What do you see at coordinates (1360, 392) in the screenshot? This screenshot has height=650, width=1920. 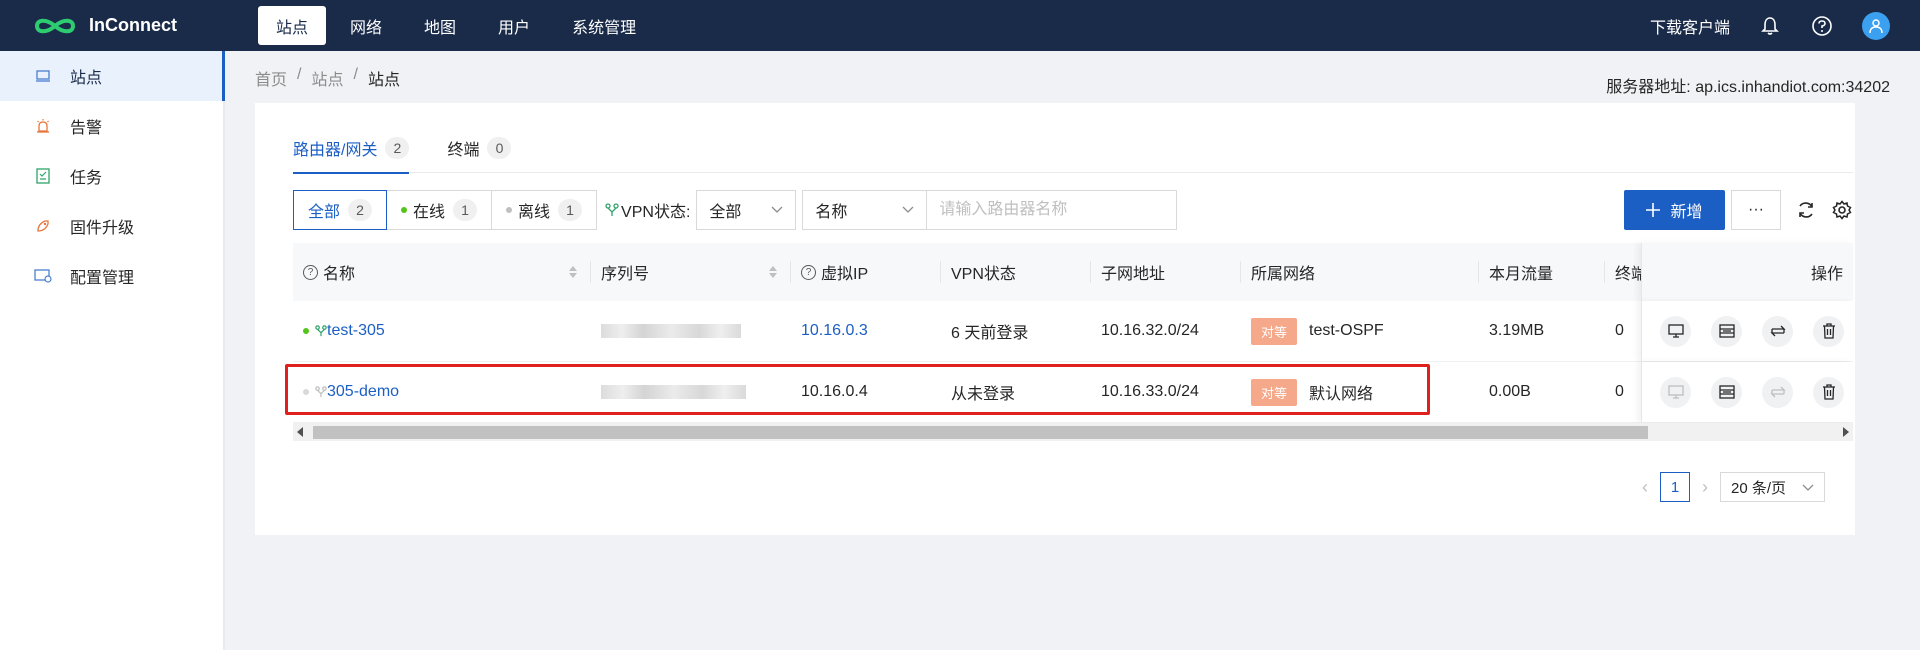 I see `cell-network: 对等 默认网络` at bounding box center [1360, 392].